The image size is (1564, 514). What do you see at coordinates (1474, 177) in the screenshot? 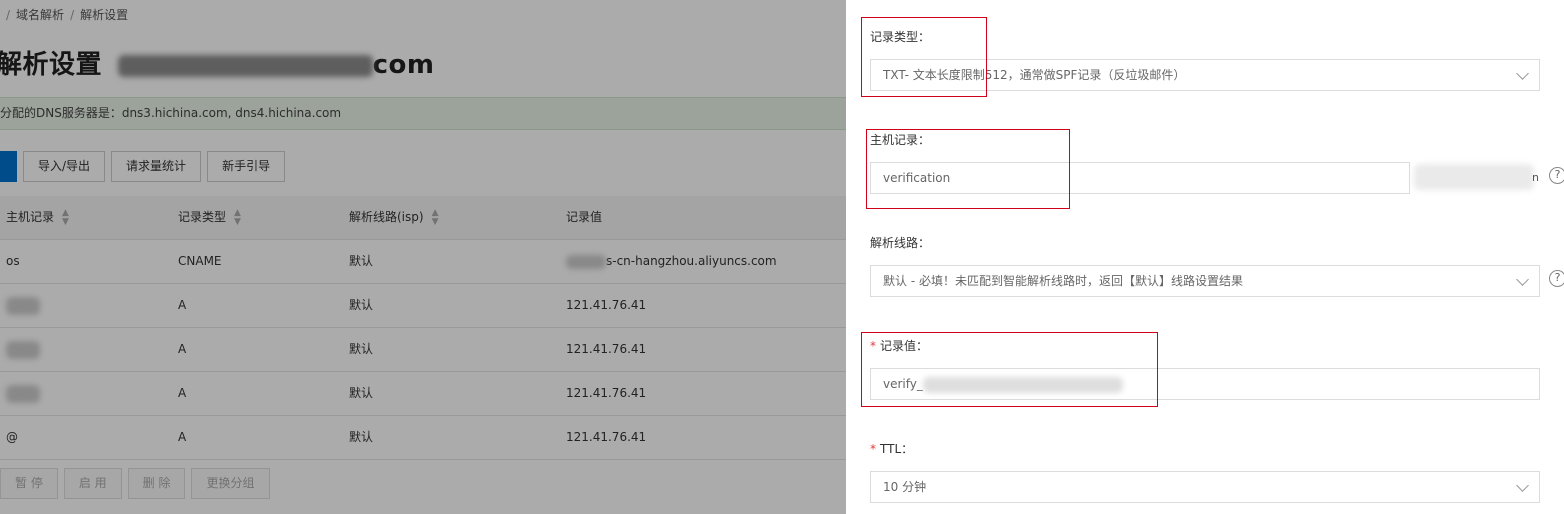
I see `redacted-domain-suffix` at bounding box center [1474, 177].